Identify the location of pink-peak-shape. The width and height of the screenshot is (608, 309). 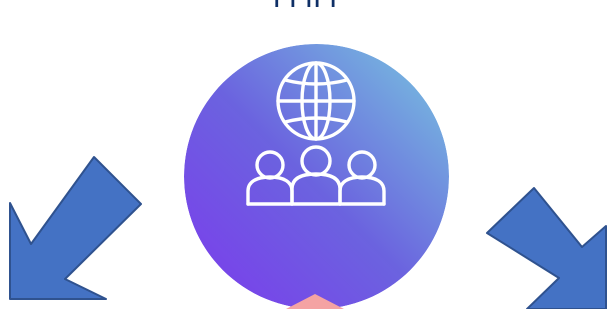
(315, 301).